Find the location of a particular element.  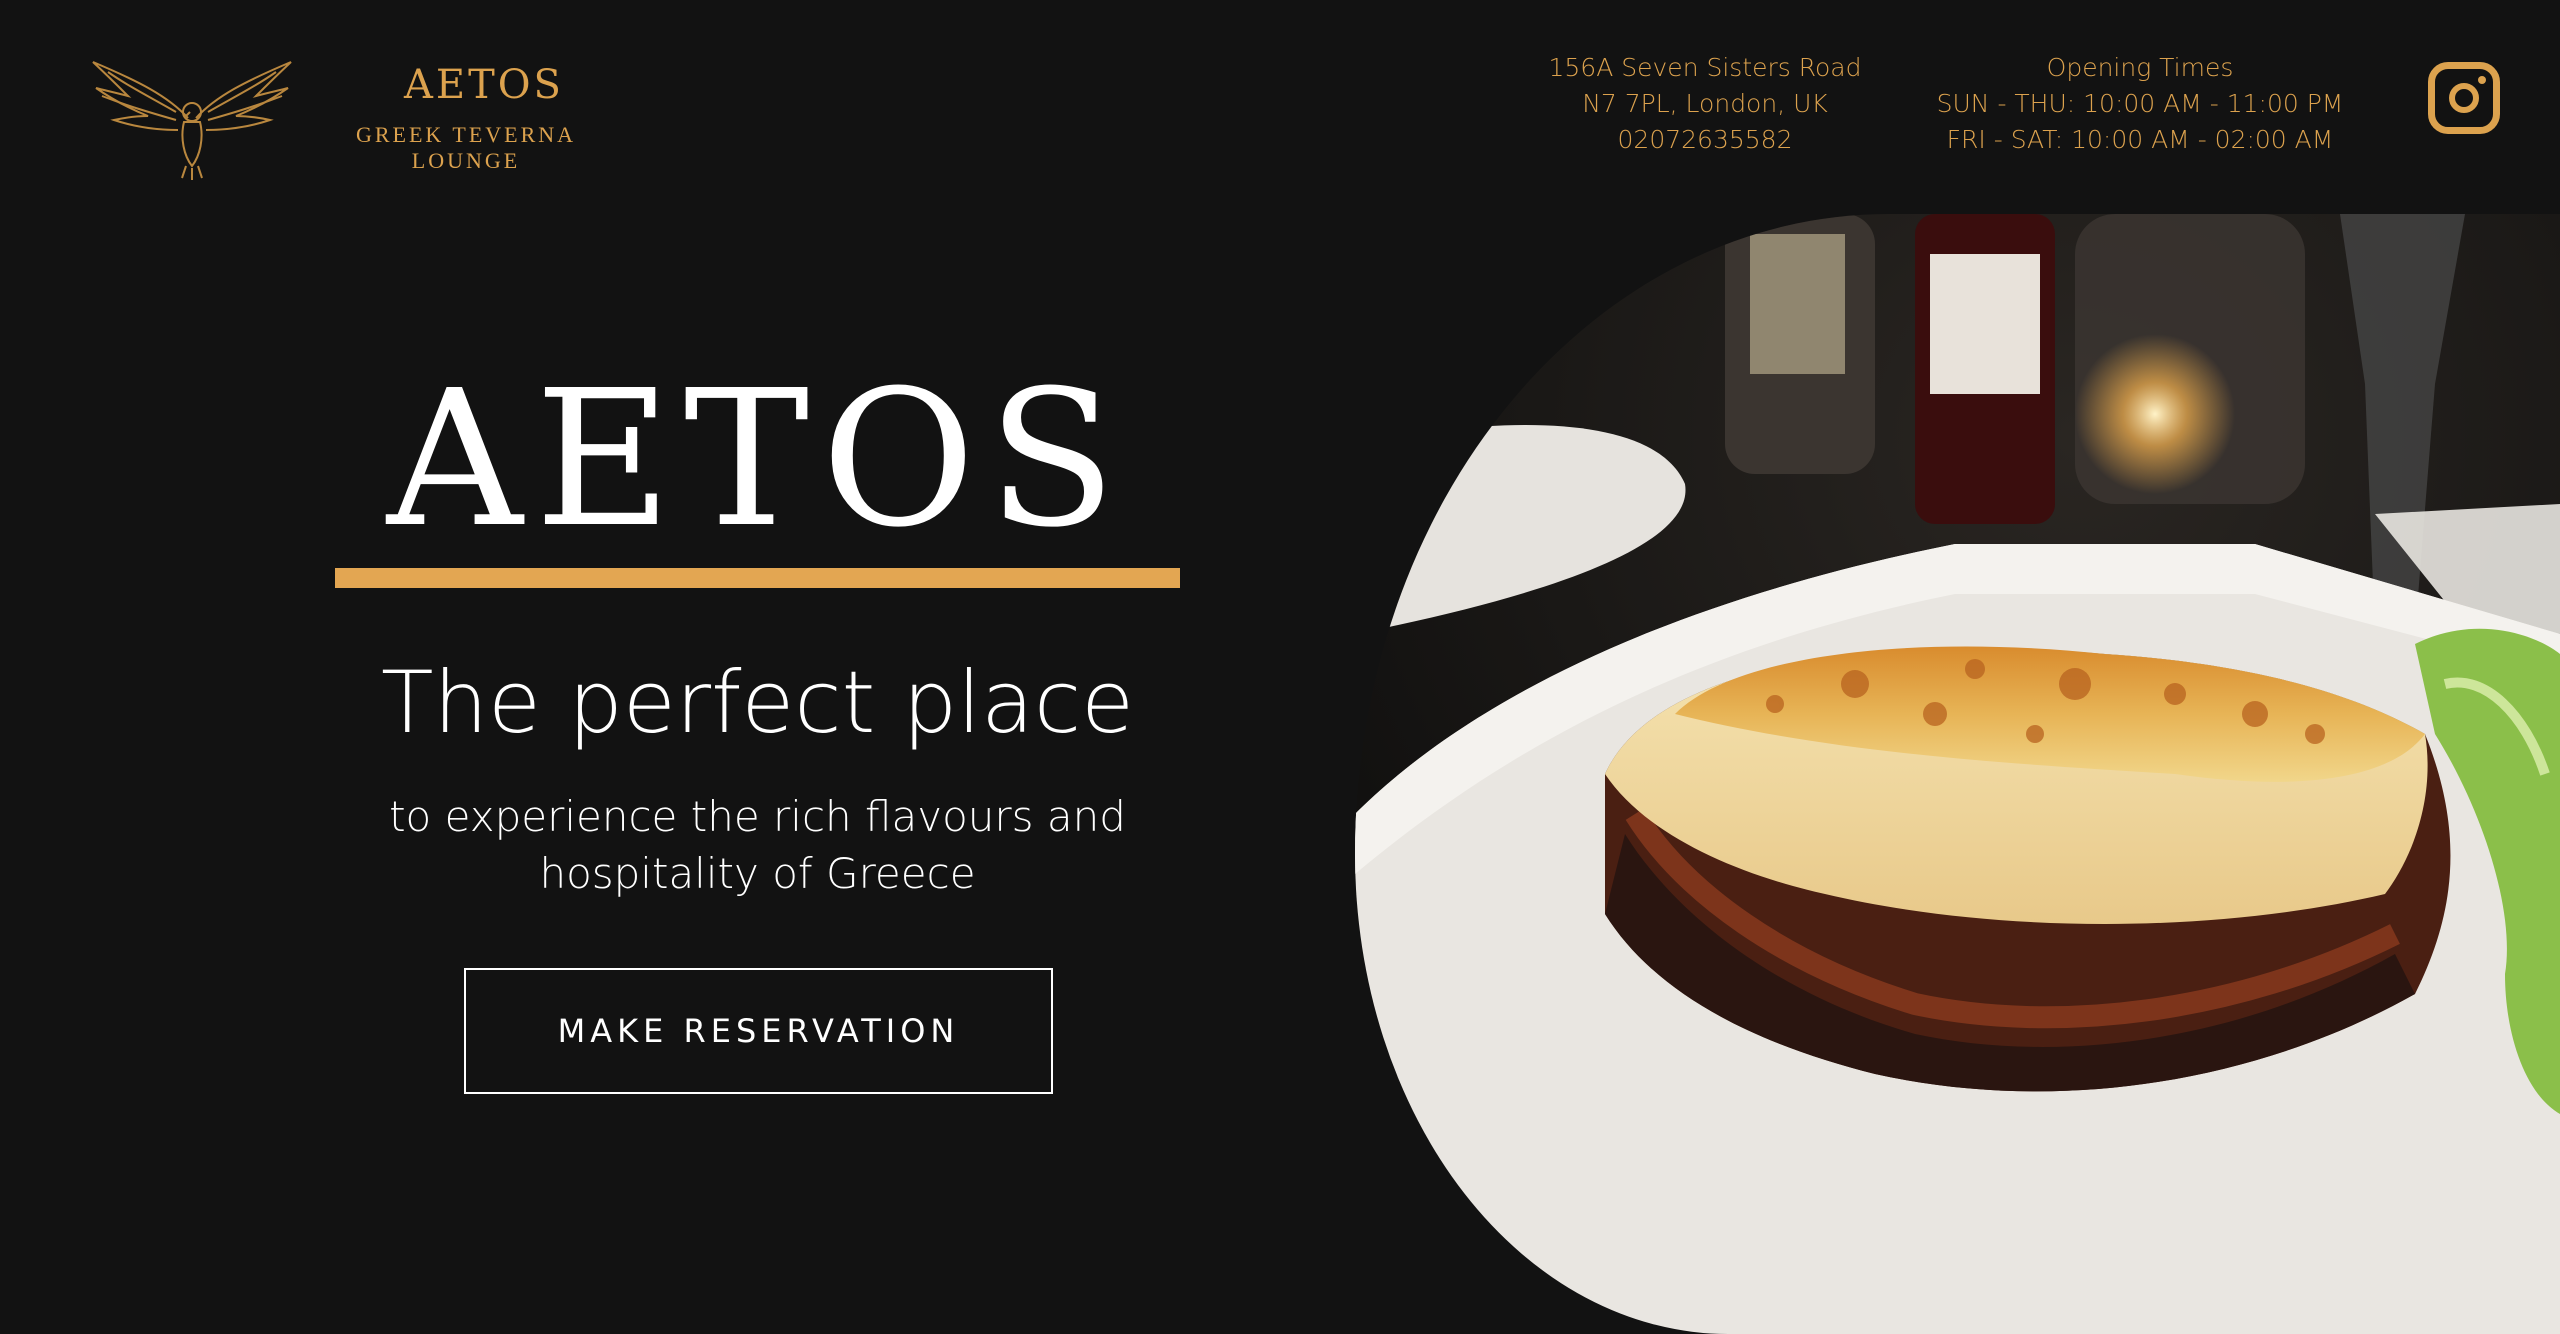

address-line2: N7 7PL, London, UK is located at coordinates (1705, 103).